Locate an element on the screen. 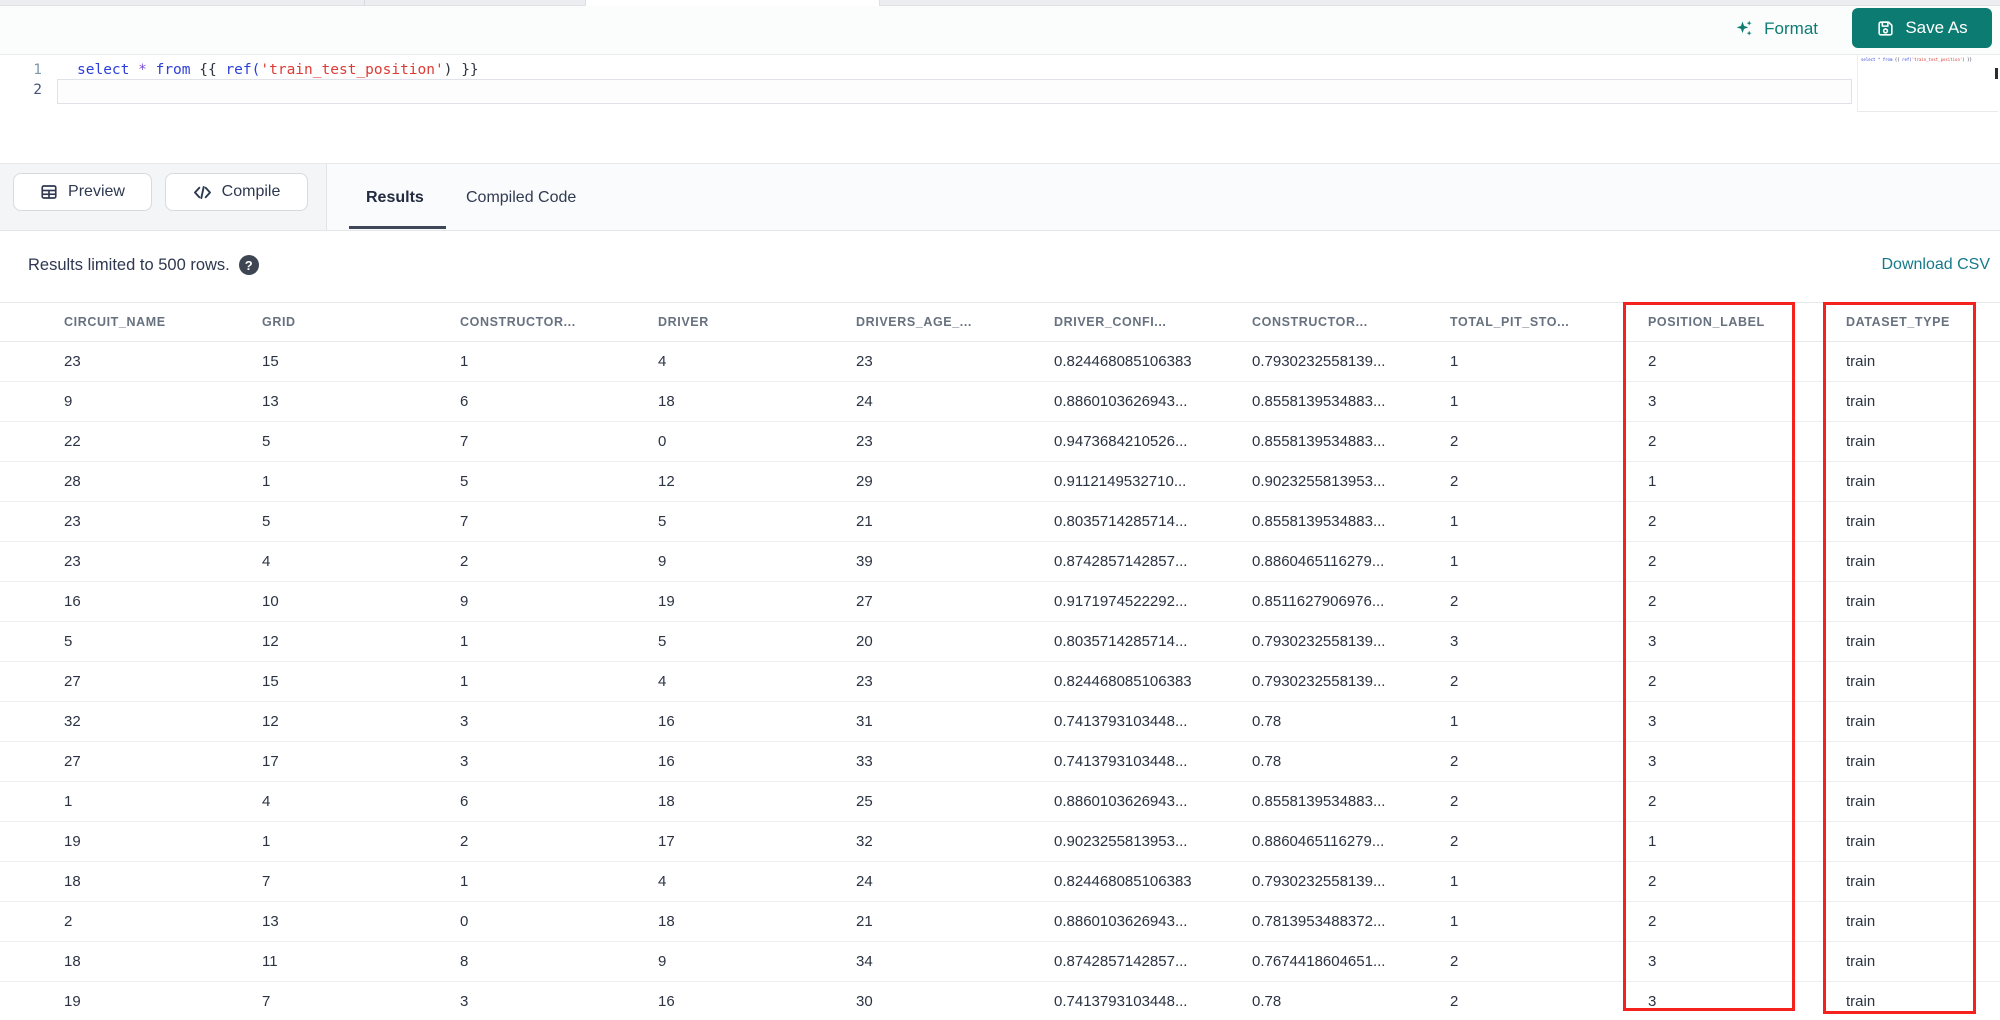  minimap-scroll-thumb is located at coordinates (1996, 73).